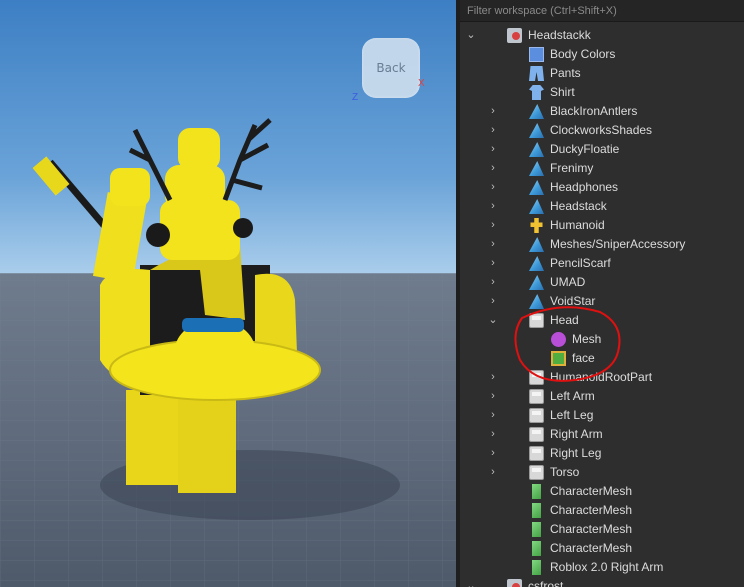 Image resolution: width=744 pixels, height=587 pixels. I want to click on tree-item-label: Mesh, so click(587, 339).